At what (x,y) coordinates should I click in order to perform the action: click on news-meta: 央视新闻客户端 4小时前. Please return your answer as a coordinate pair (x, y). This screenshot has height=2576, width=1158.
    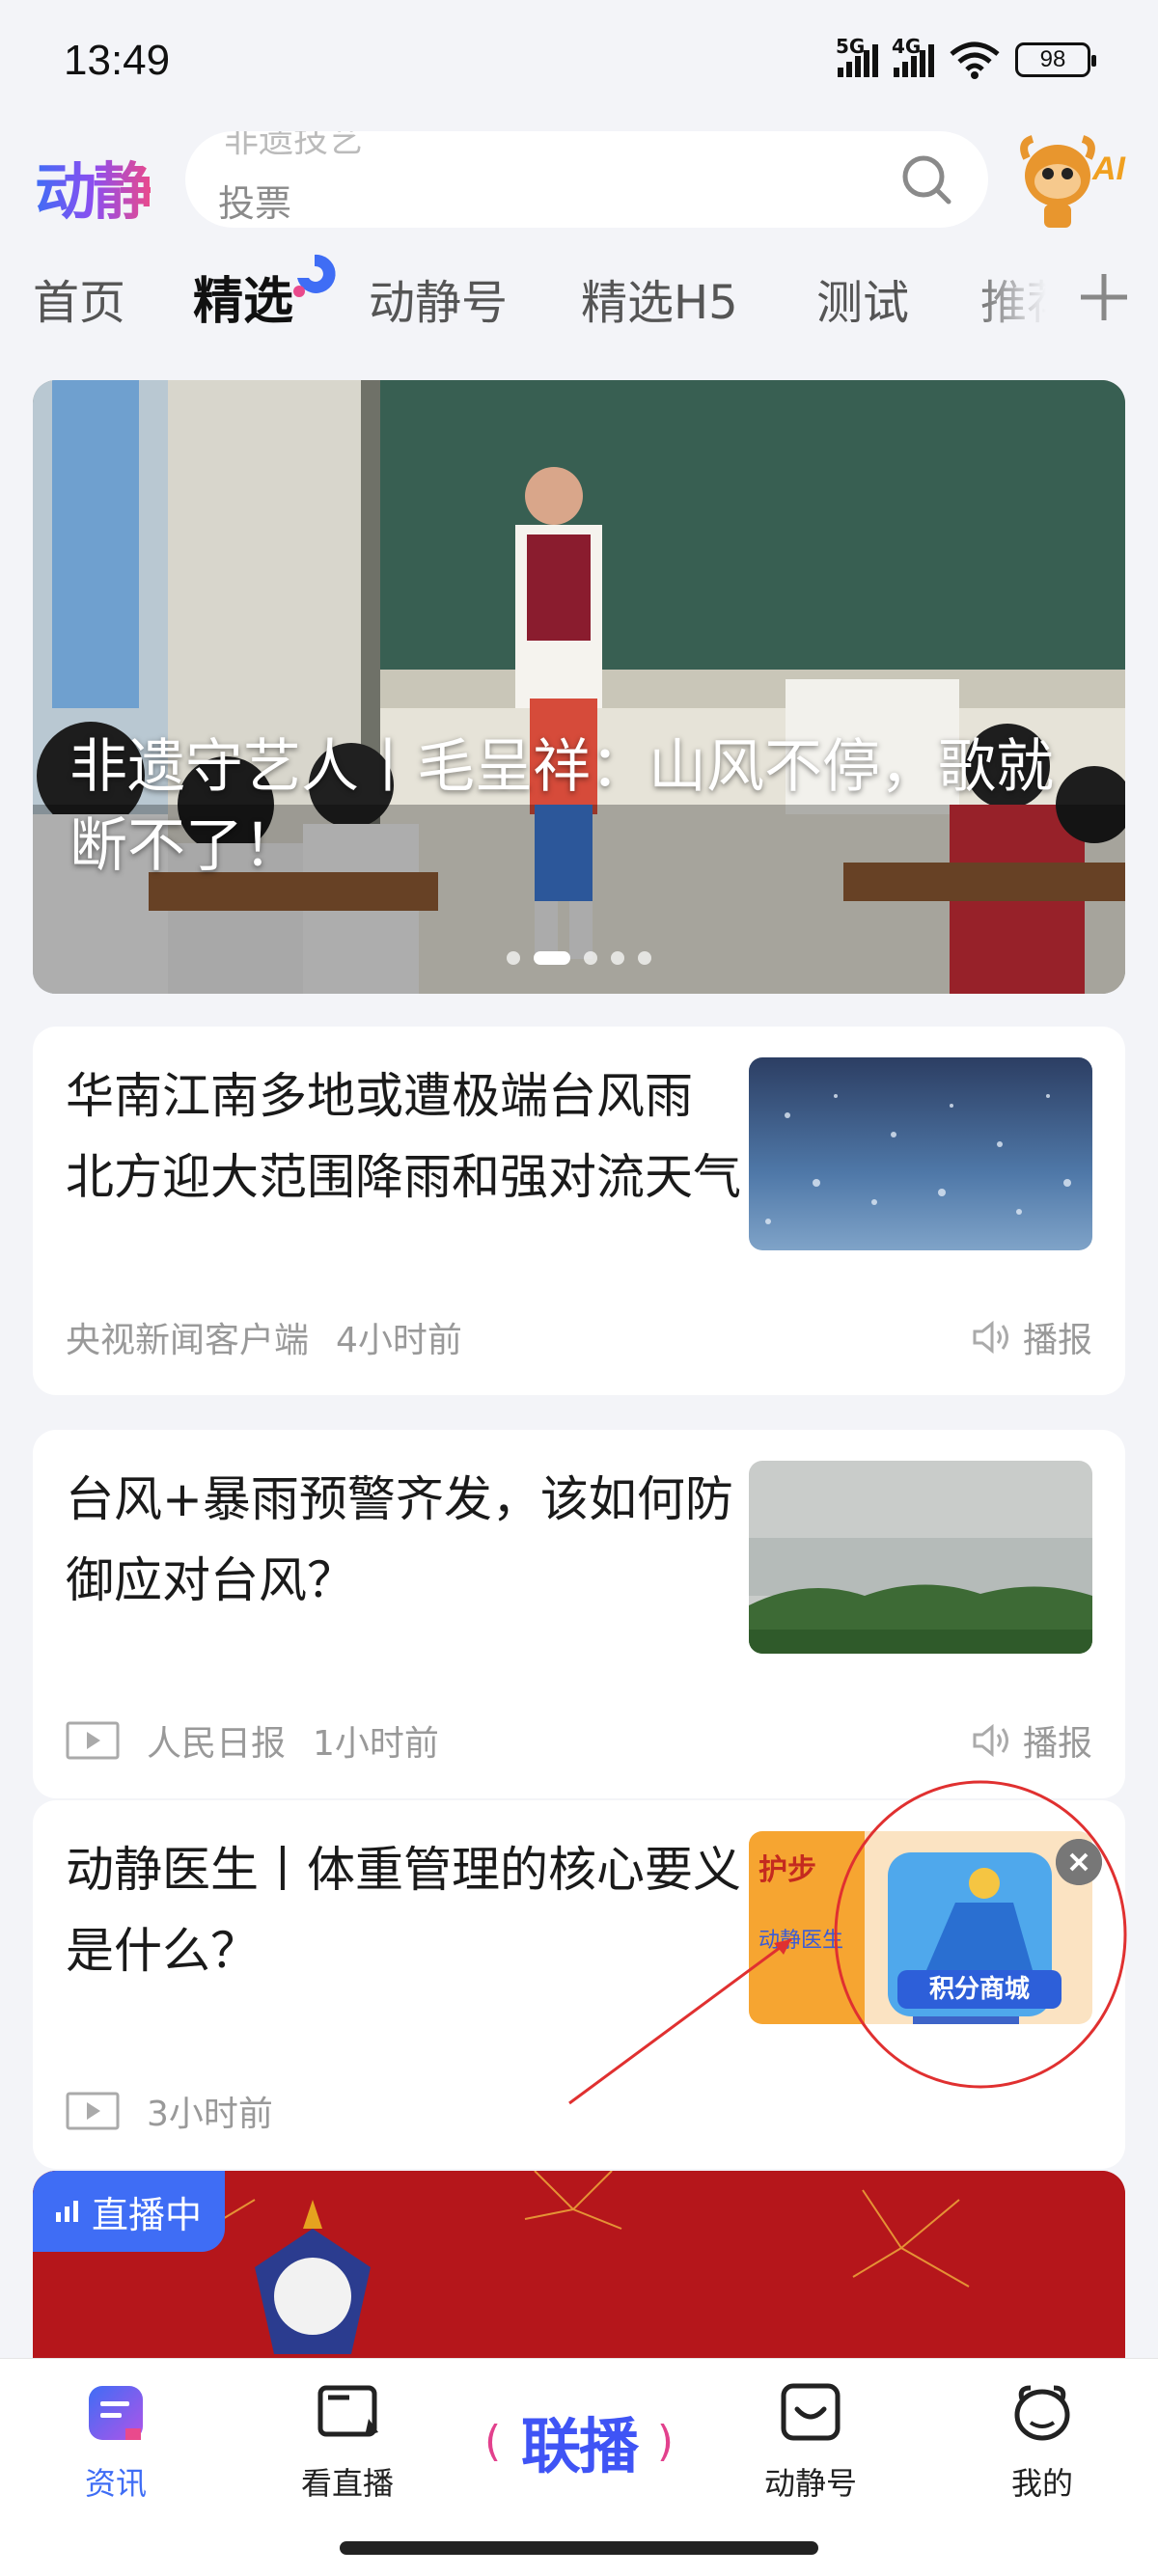
    Looking at the image, I should click on (264, 1337).